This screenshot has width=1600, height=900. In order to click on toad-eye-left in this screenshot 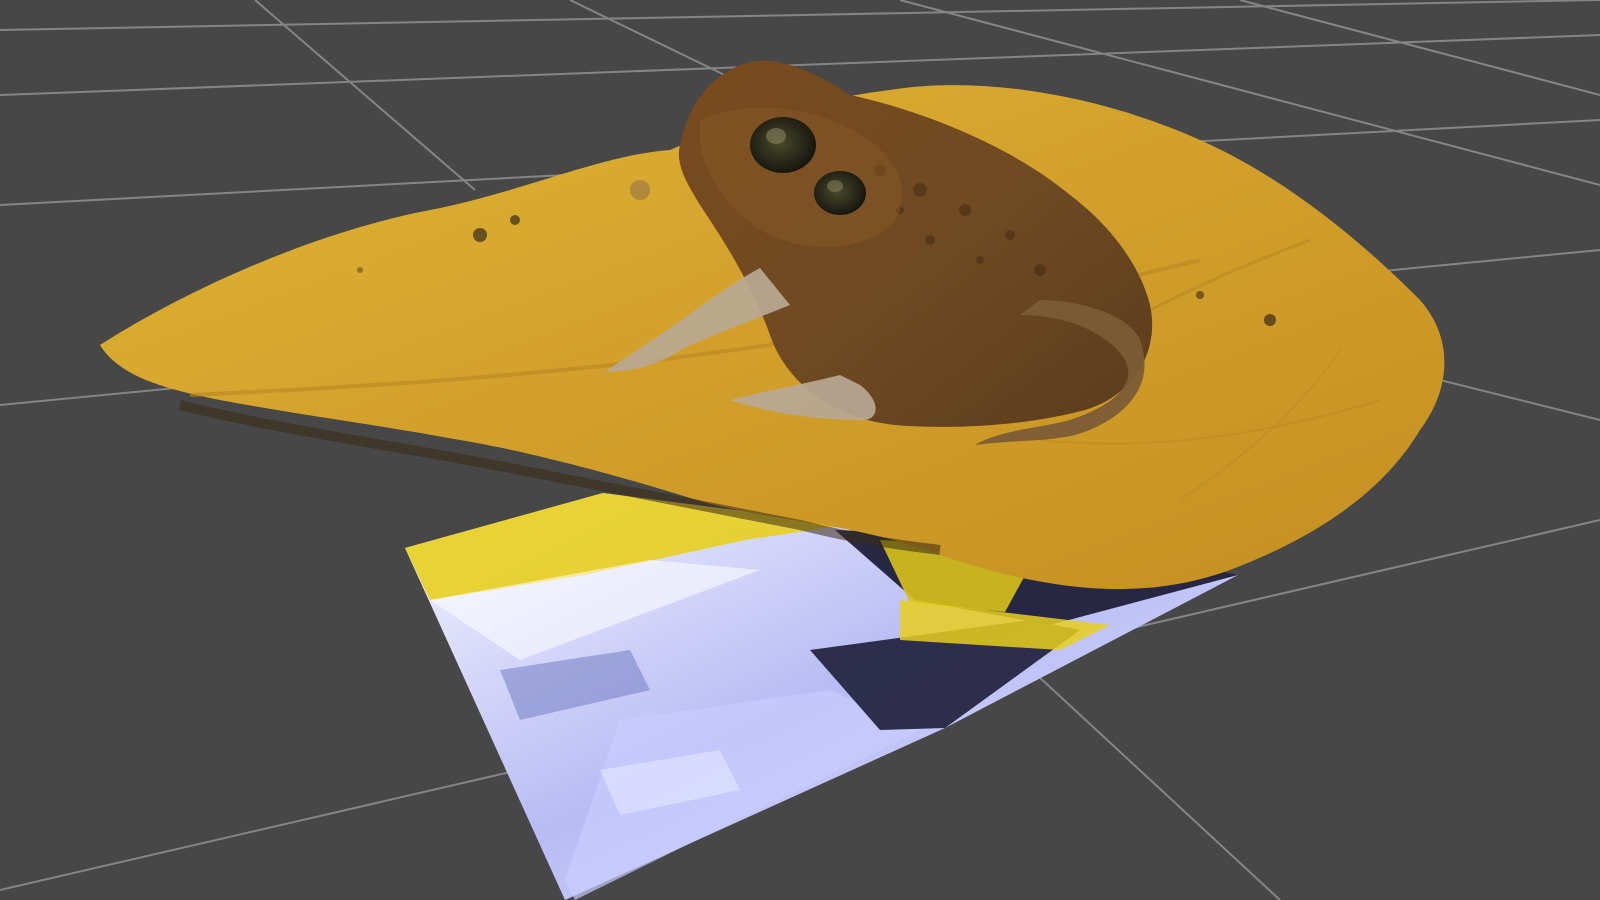, I will do `click(783, 145)`.